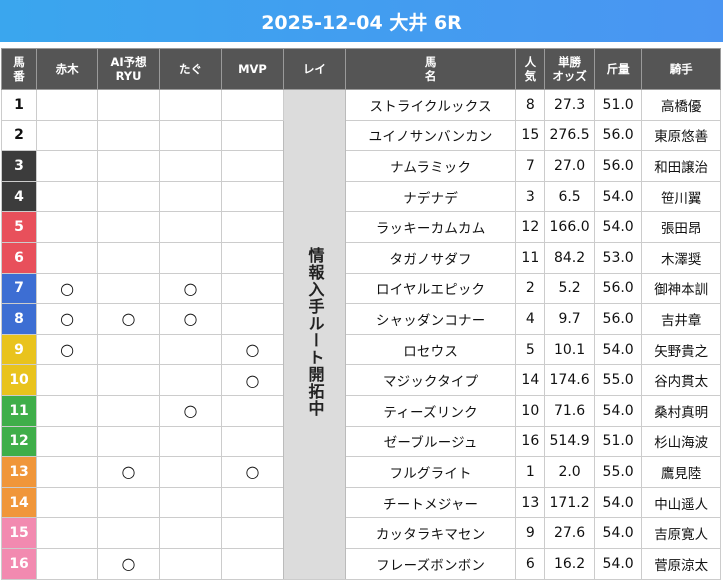 Image resolution: width=723 pixels, height=580 pixels. Describe the element at coordinates (569, 227) in the screenshot. I see `odds: 166.0` at that location.